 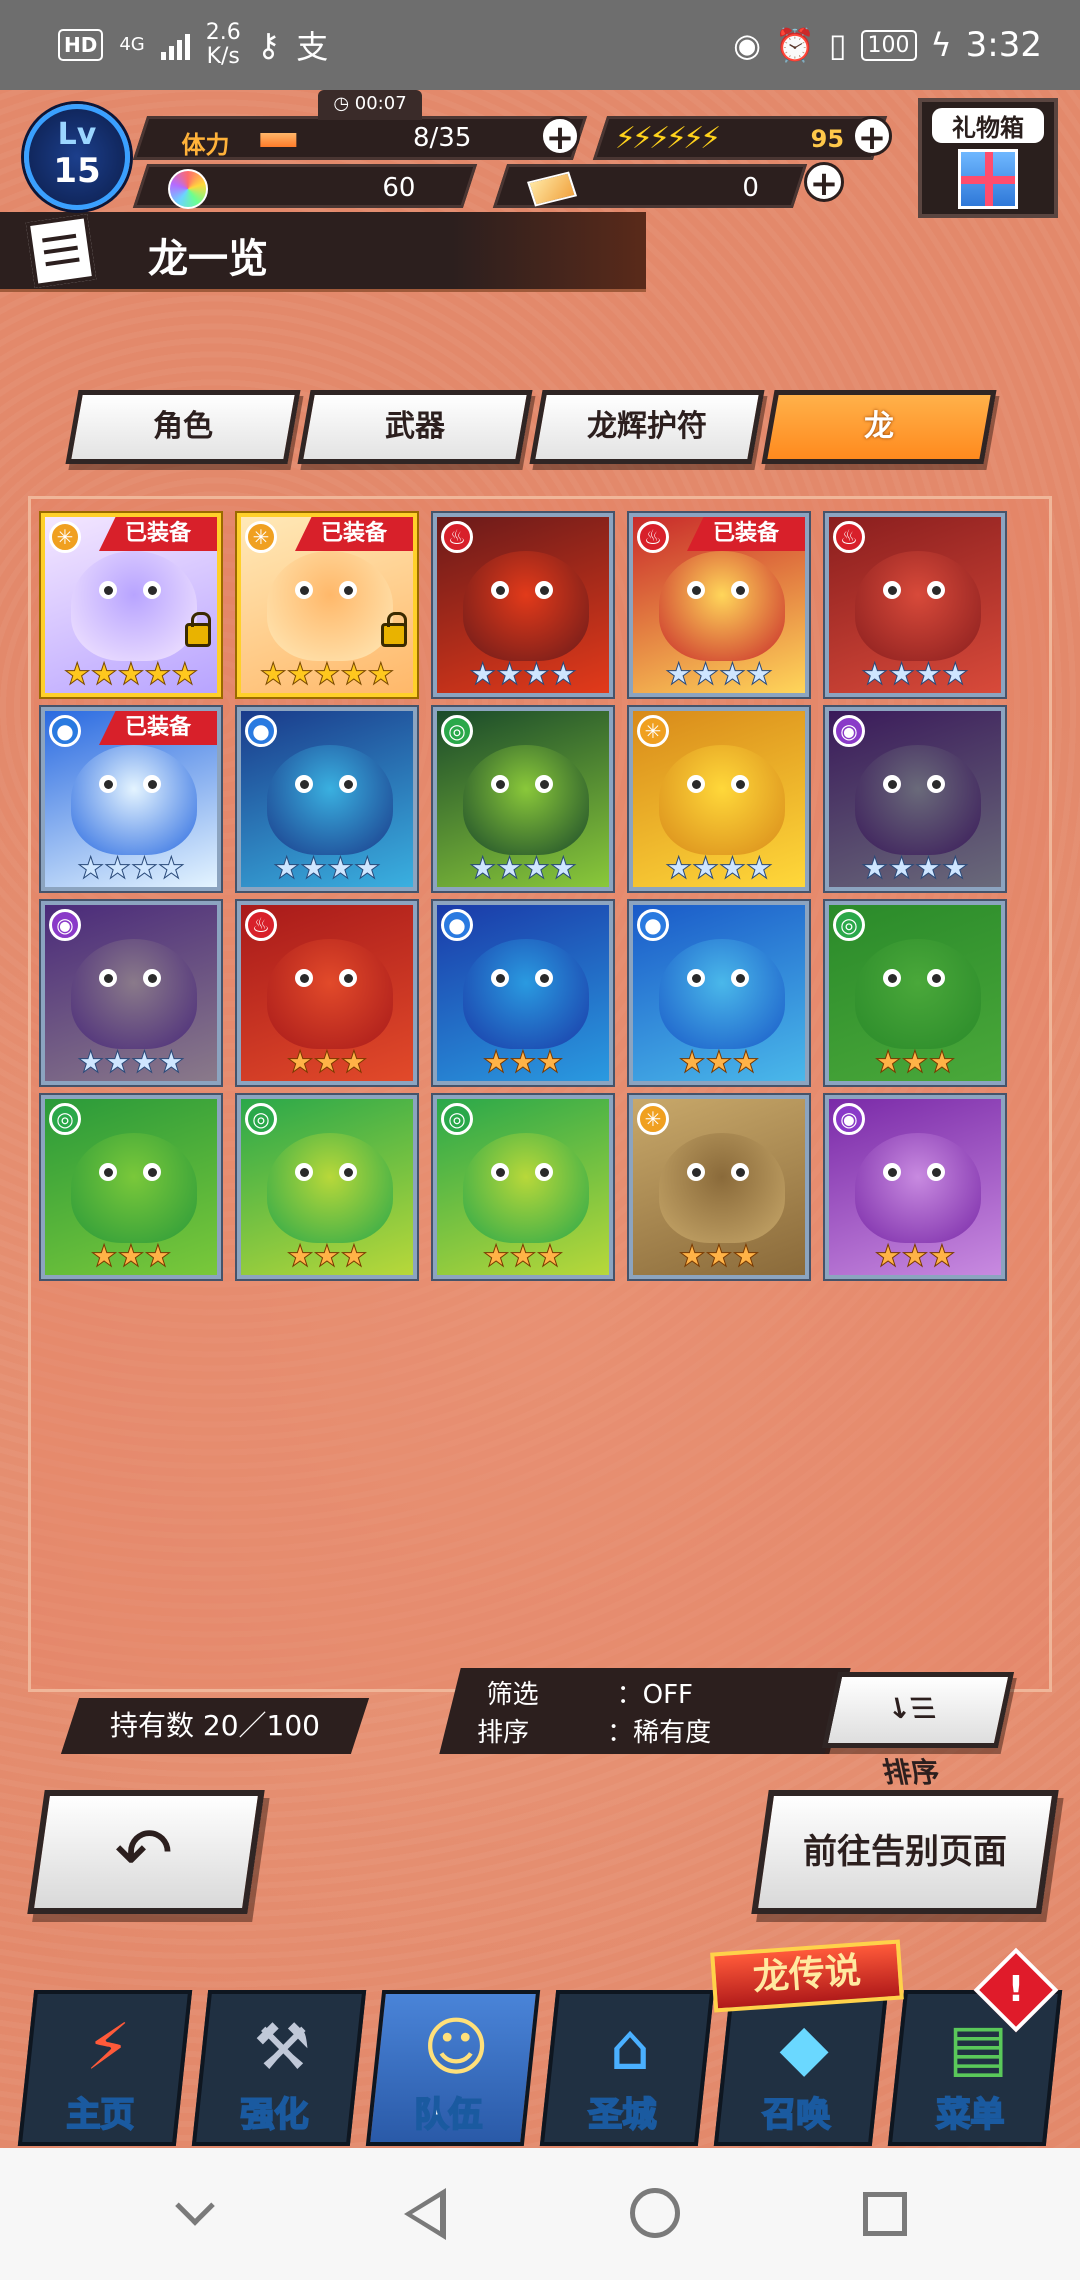 I want to click on ticket-value: 0, so click(x=750, y=188).